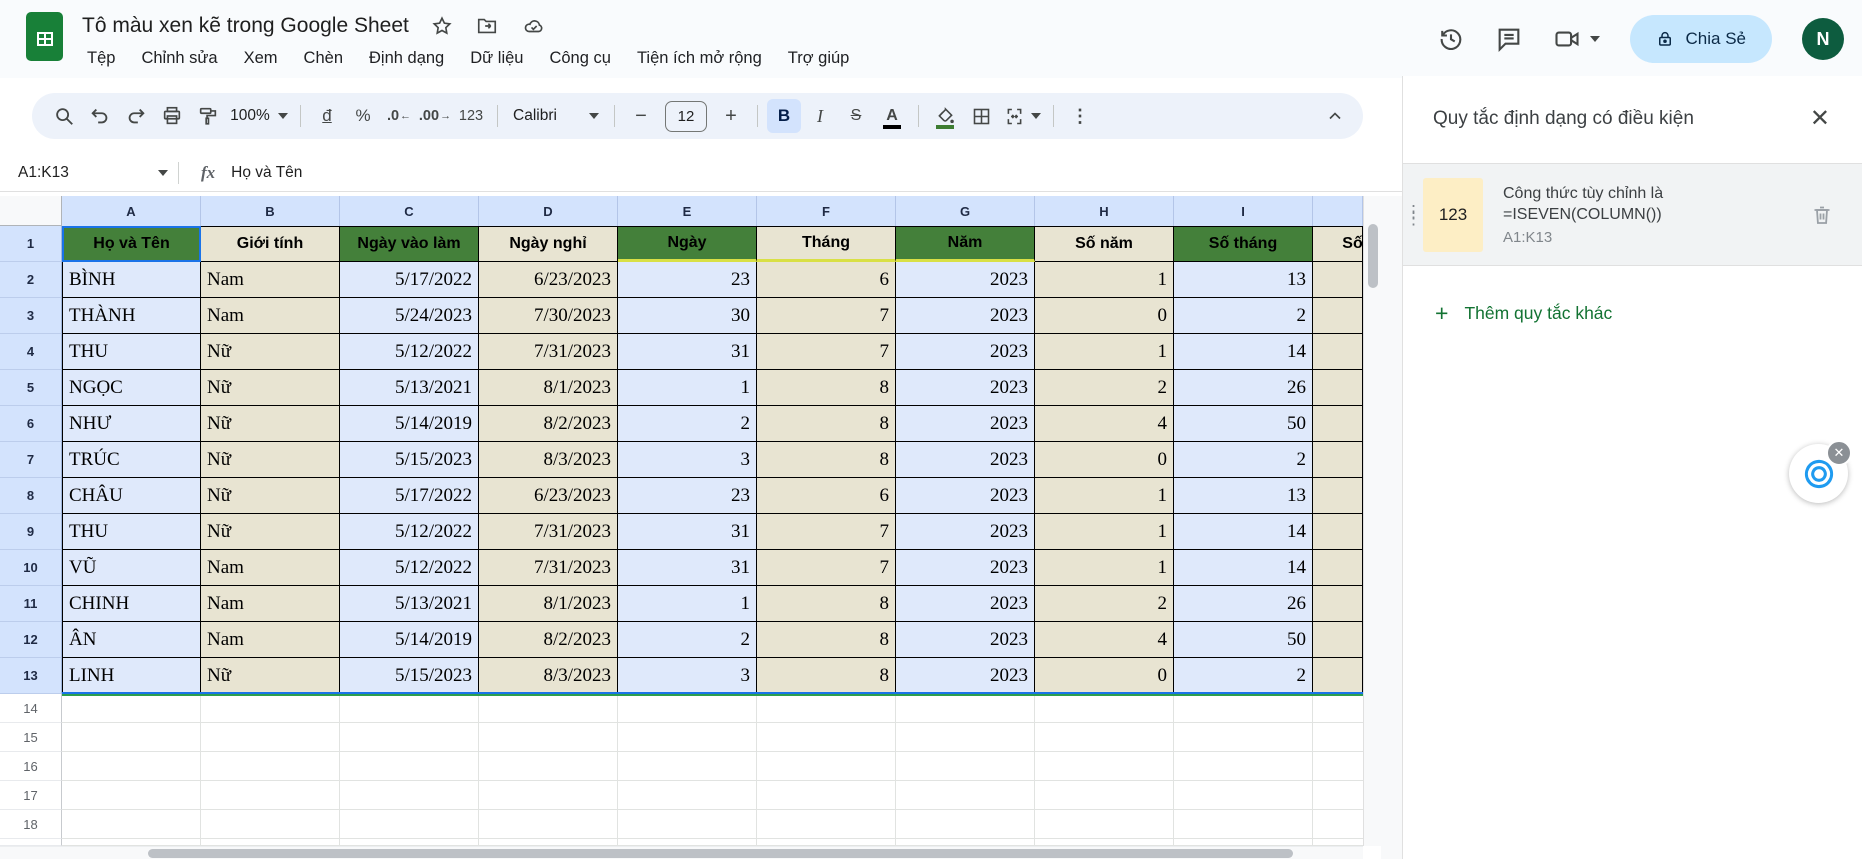 This screenshot has height=859, width=1862. What do you see at coordinates (442, 26) in the screenshot?
I see `star-icon` at bounding box center [442, 26].